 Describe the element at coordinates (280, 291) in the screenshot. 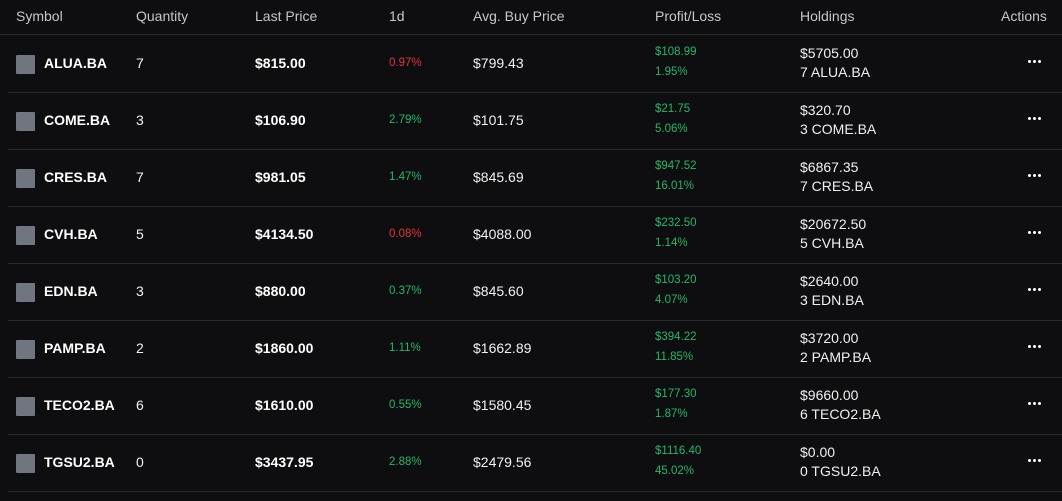

I see `last-price: $880.00` at that location.